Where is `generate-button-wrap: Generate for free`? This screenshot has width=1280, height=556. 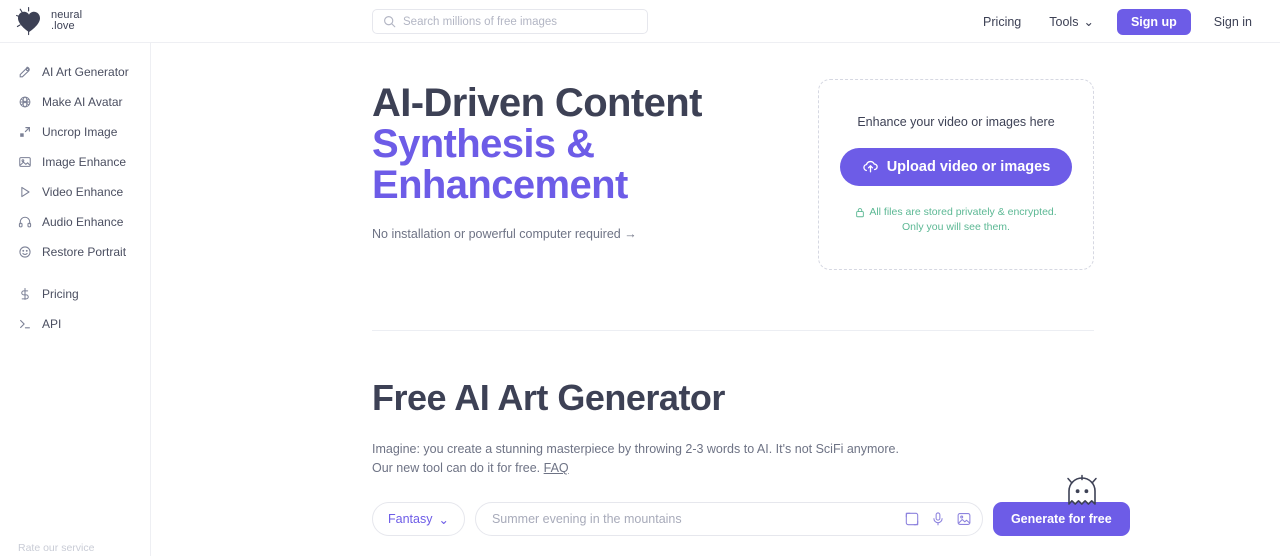
generate-button-wrap: Generate for free is located at coordinates (1061, 505).